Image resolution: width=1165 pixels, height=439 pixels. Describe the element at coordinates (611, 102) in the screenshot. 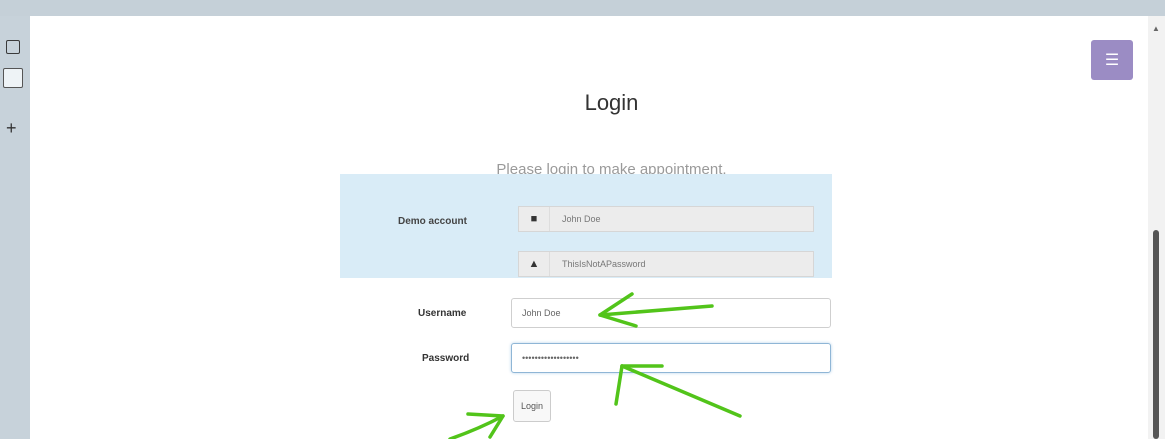

I see `page-title: Login` at that location.